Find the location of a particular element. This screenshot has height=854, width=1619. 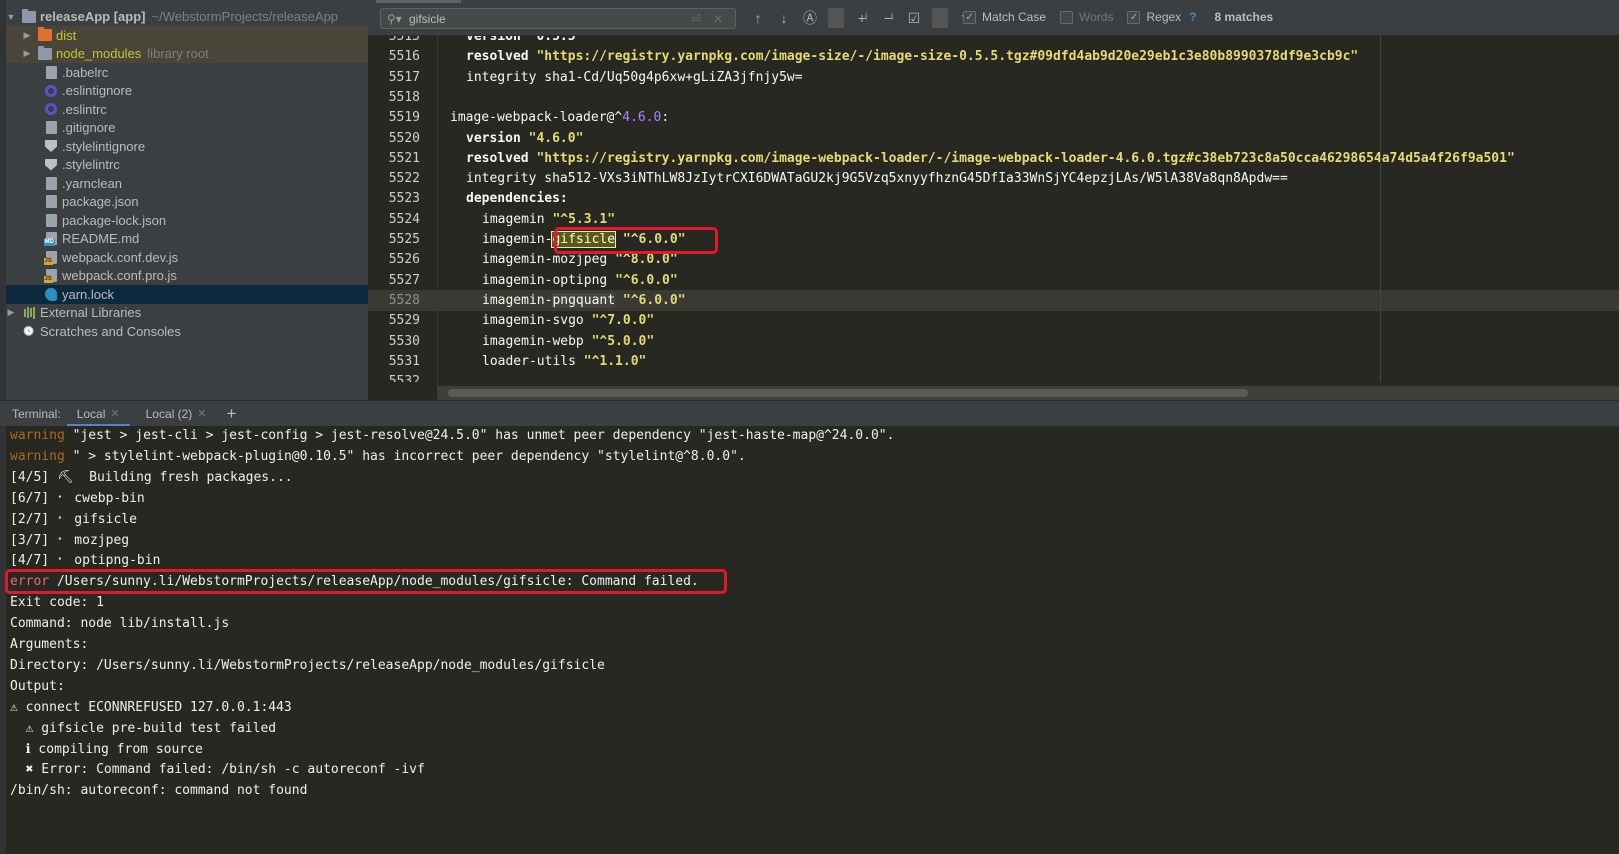

next-occurrence-icon: ↓ is located at coordinates (784, 18).